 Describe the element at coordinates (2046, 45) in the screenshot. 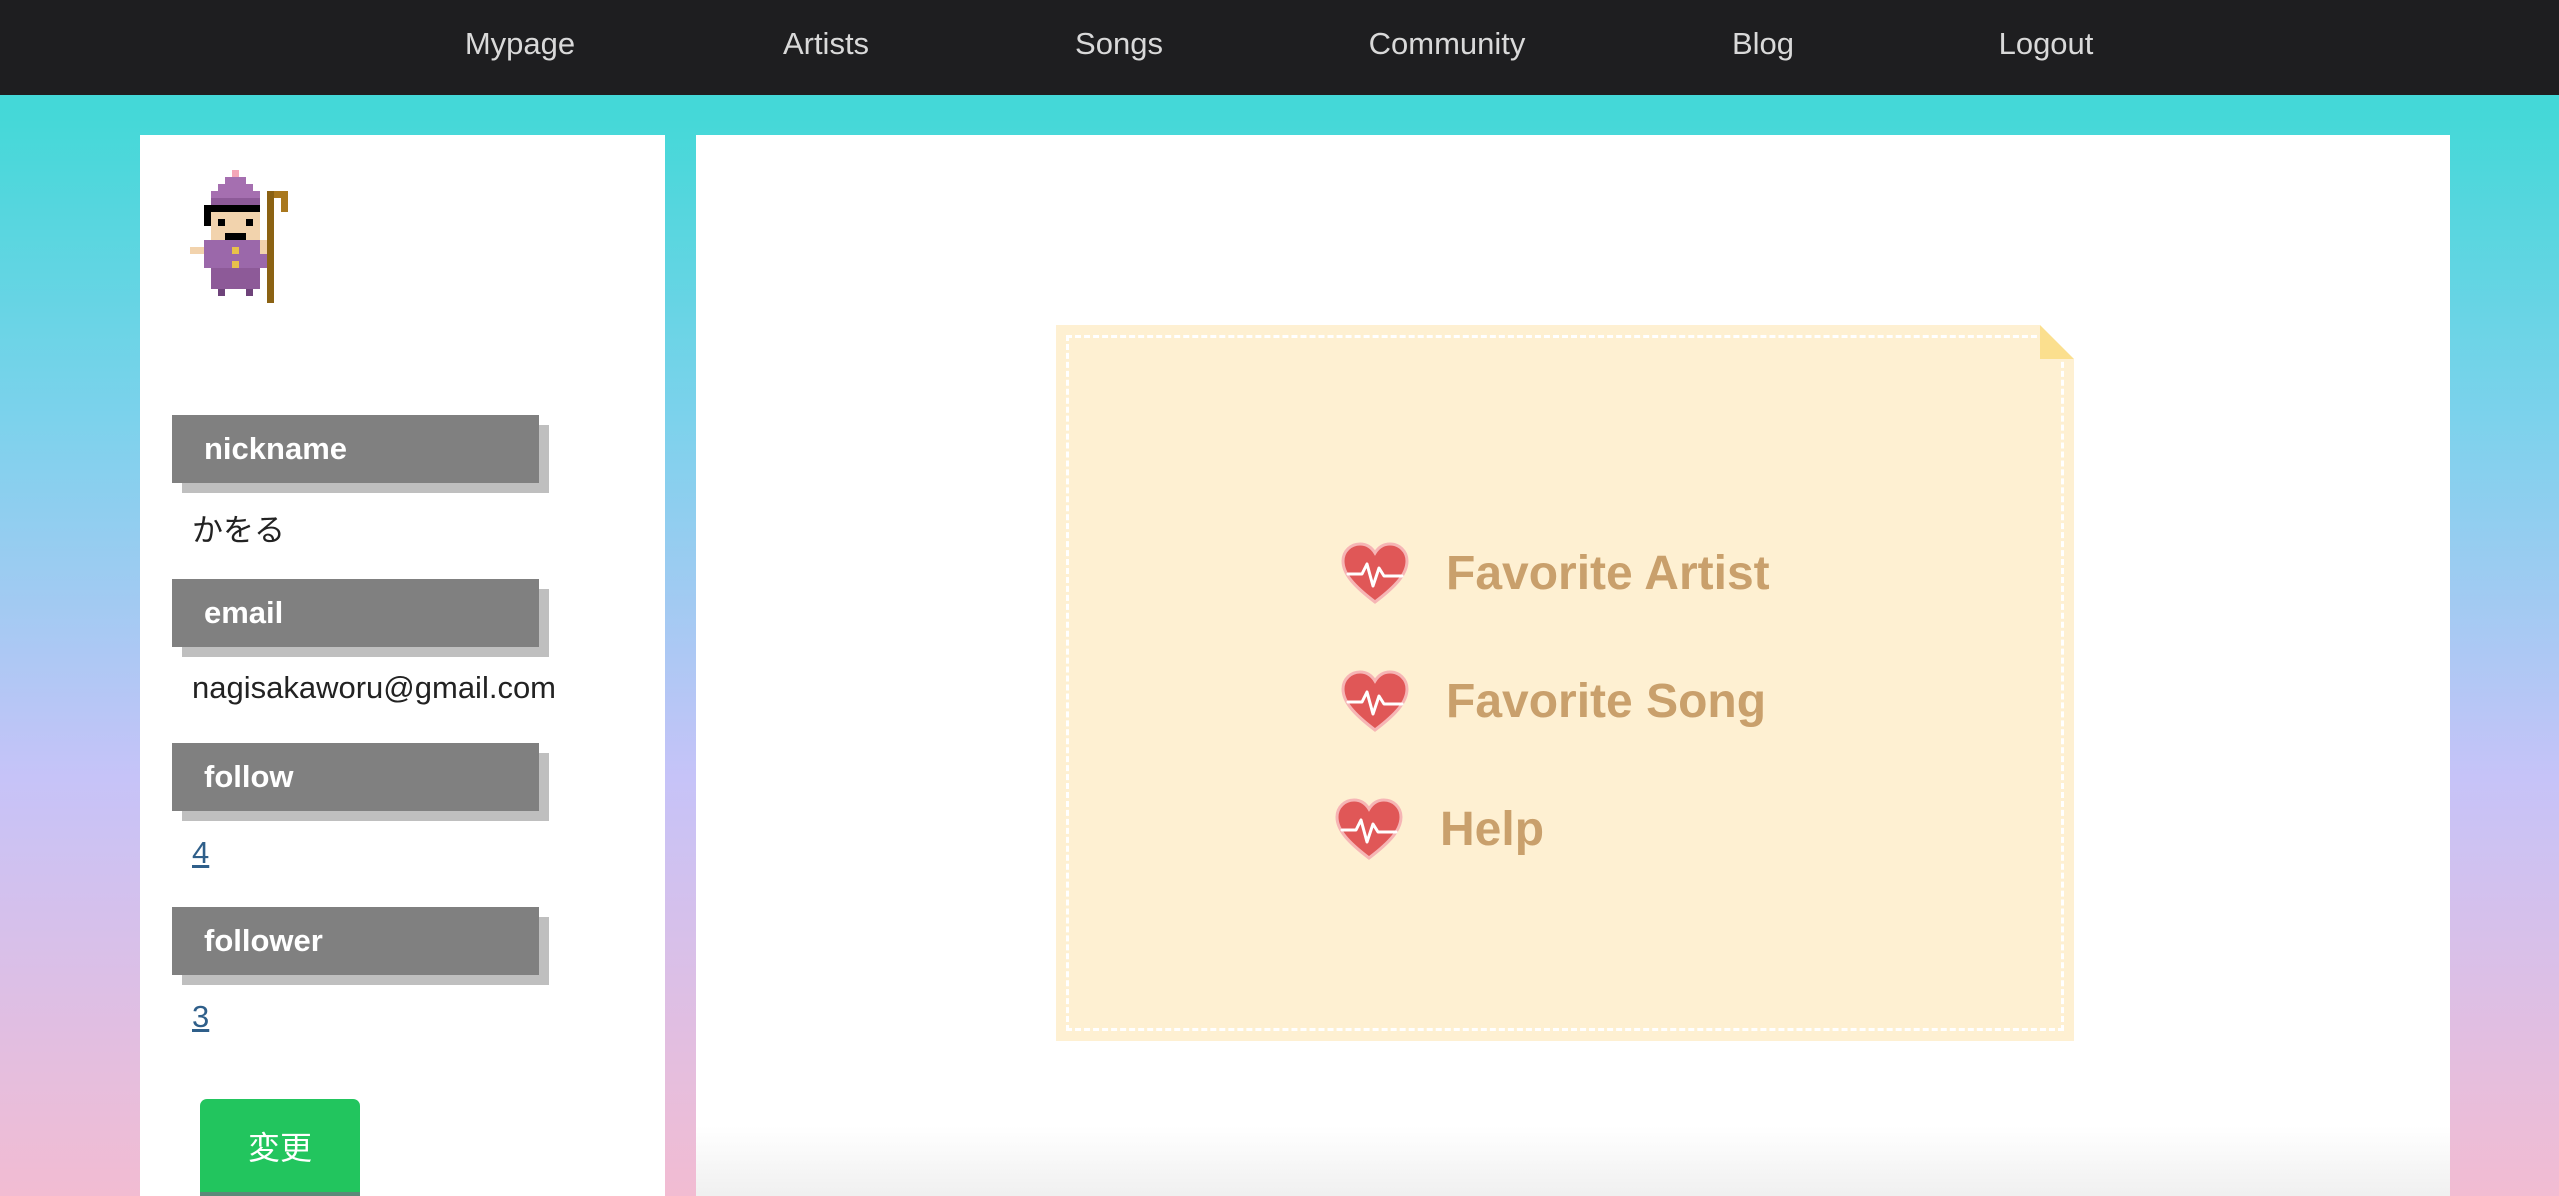

I see `nav-logout: Logout` at that location.